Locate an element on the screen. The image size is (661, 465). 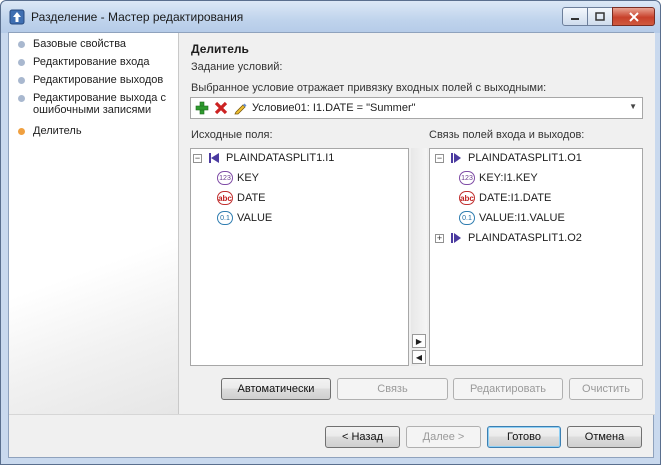
plus-icon is located at coordinates (201, 108).